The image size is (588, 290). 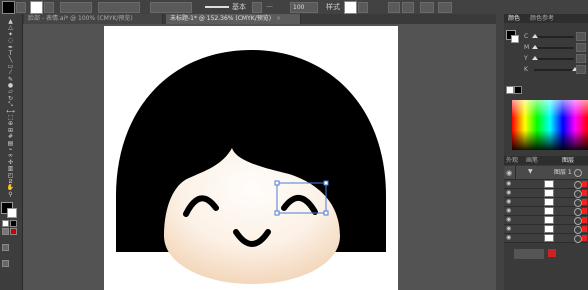 What do you see at coordinates (21, 7) in the screenshot?
I see `fill-dropdown` at bounding box center [21, 7].